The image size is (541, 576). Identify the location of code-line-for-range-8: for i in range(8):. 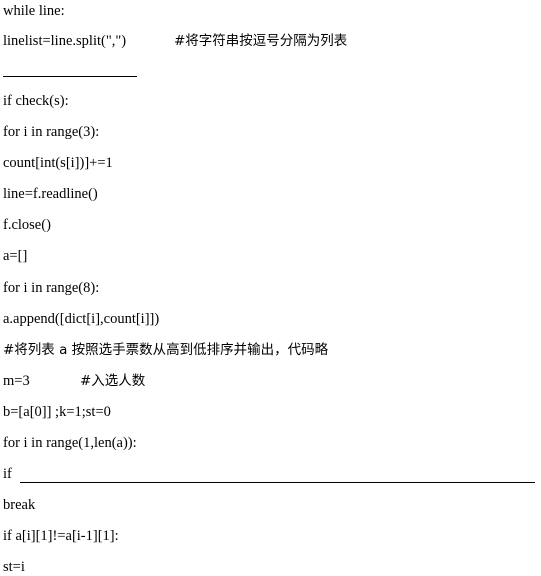
(51, 288).